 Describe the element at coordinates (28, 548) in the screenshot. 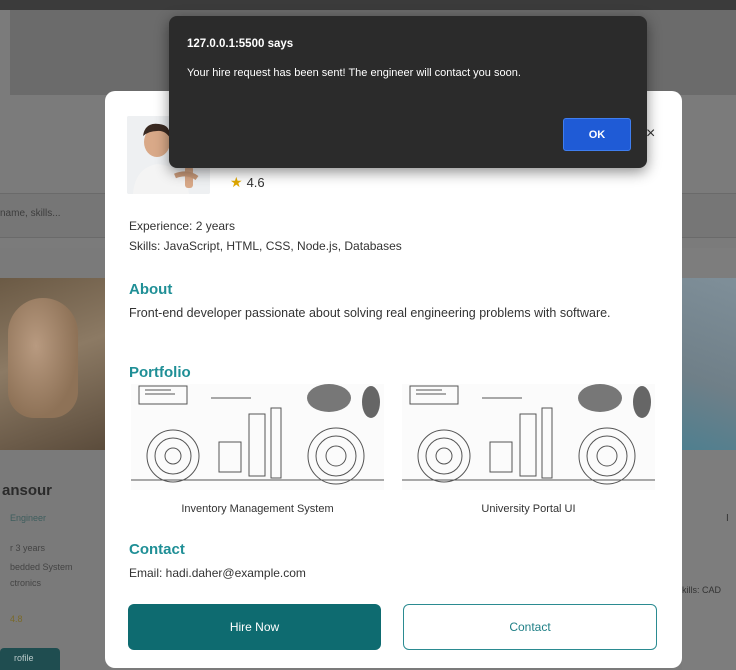

I see `background-card-experience: r 3 years` at that location.